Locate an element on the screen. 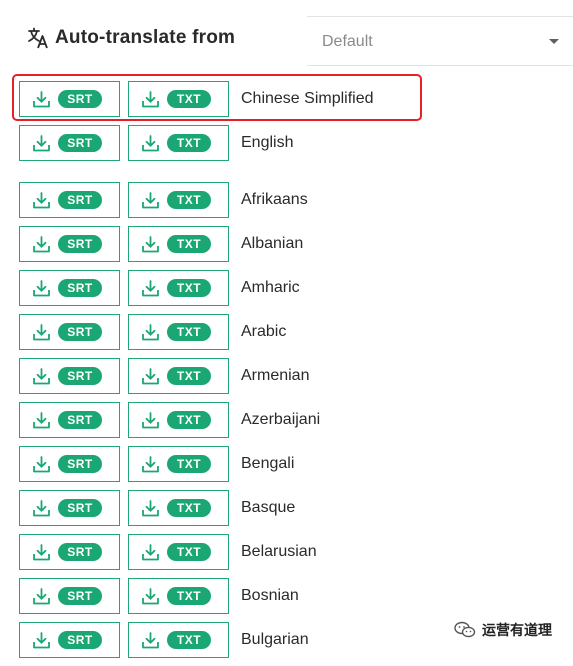 This screenshot has width=573, height=666. language-row: SRT TXT Amharic is located at coordinates (296, 288).